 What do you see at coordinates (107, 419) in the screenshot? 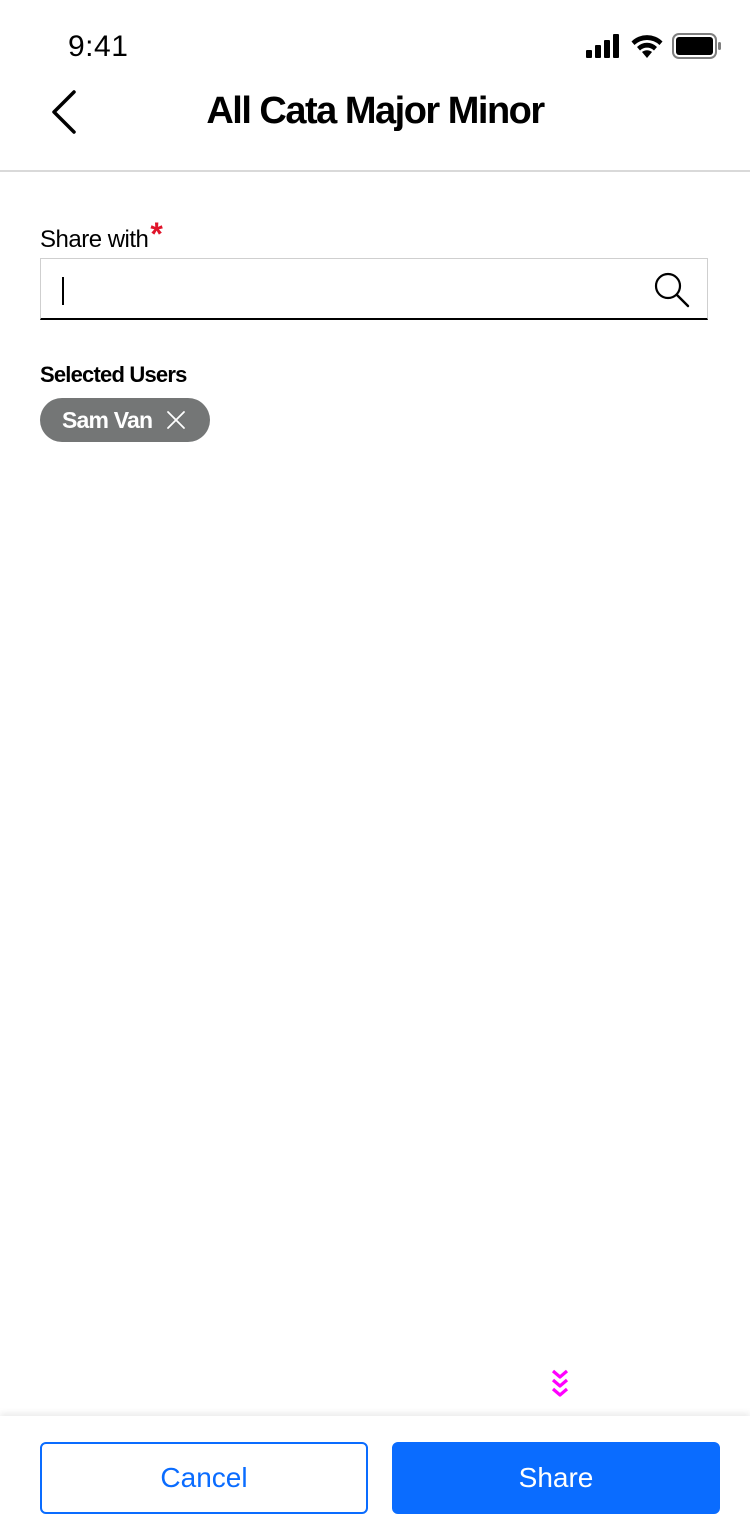
I see `selected-user-name: Sam Van` at bounding box center [107, 419].